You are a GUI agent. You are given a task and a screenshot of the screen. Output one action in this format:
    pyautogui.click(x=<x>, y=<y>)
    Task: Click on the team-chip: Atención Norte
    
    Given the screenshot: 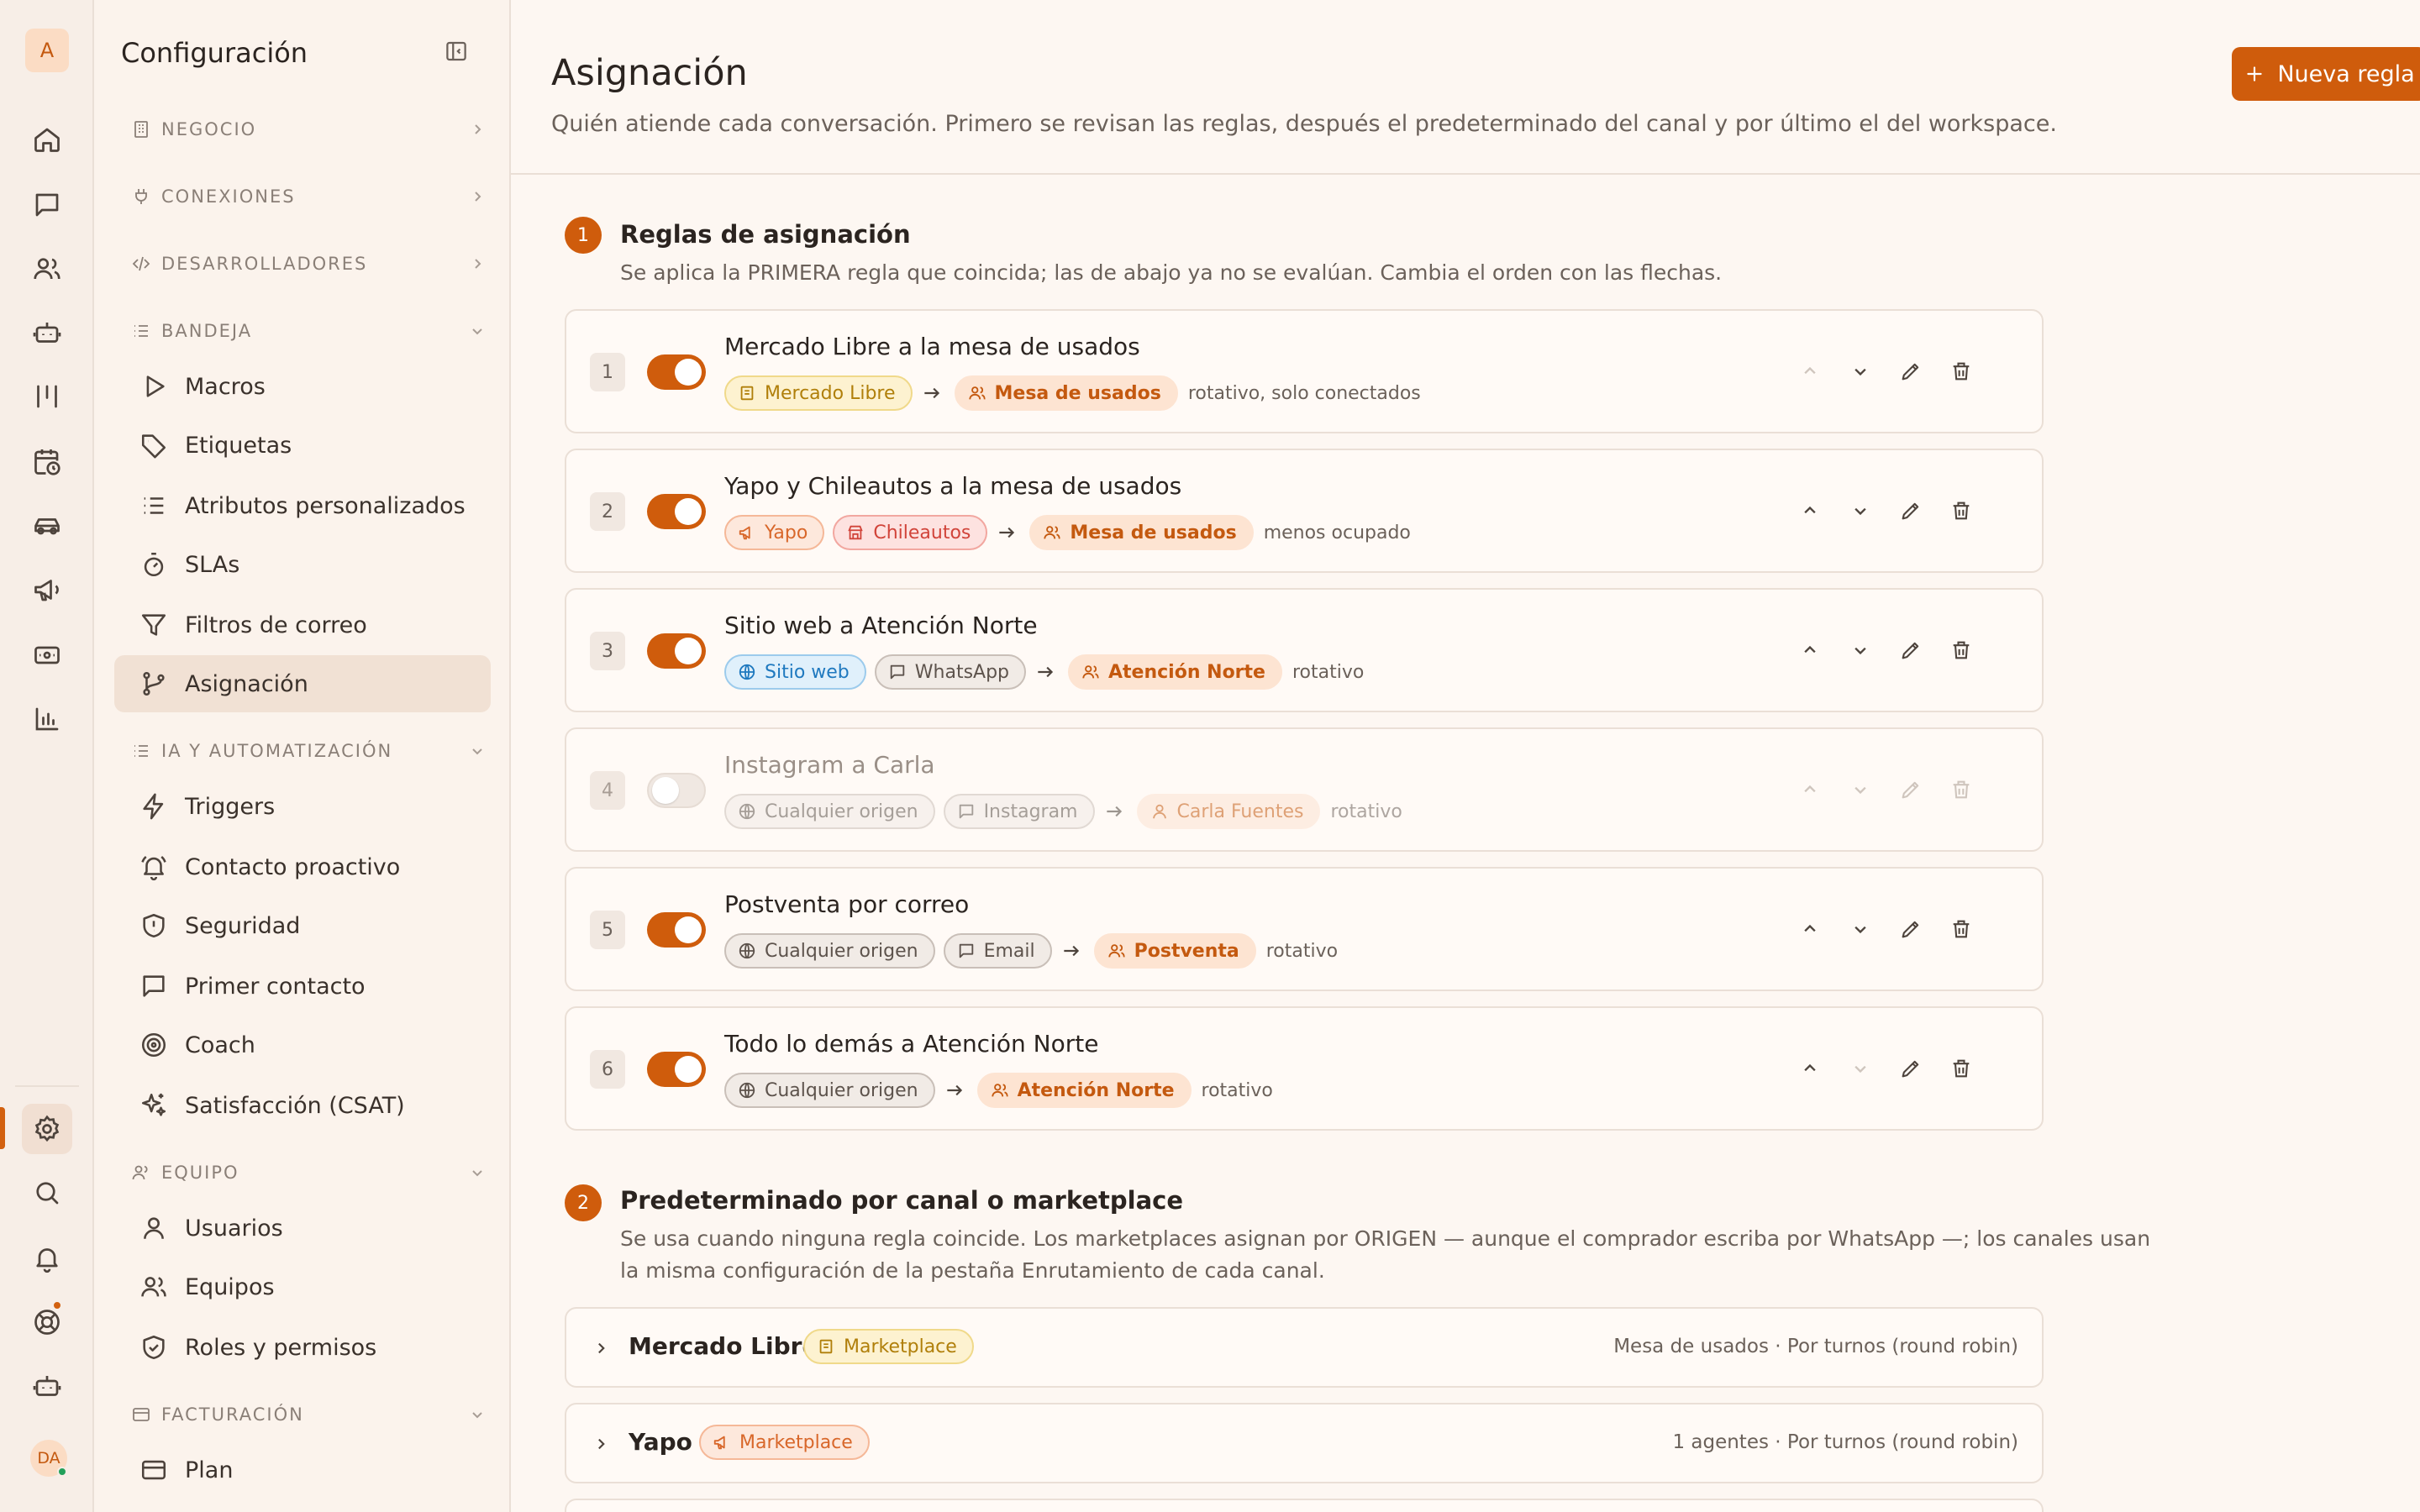 What is the action you would take?
    pyautogui.click(x=1084, y=1090)
    